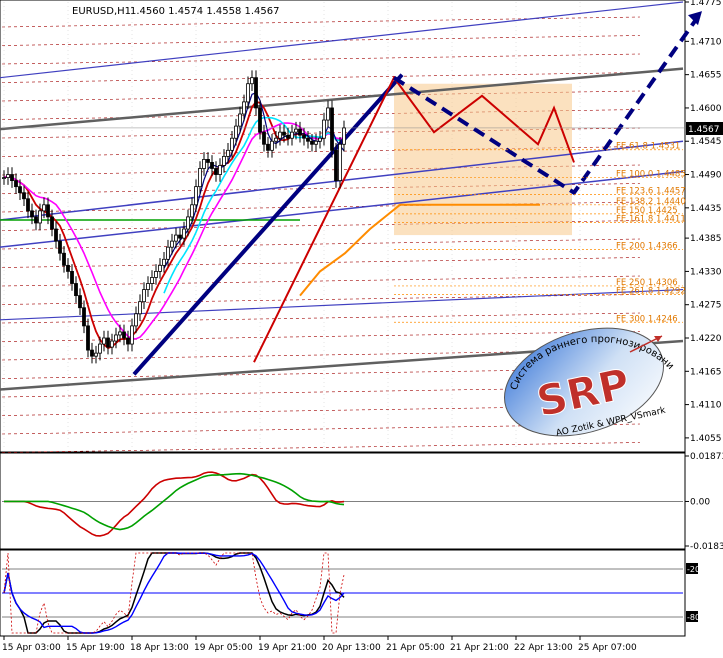  Describe the element at coordinates (706, 209) in the screenshot. I see `price-tick-label: 1.4435` at that location.